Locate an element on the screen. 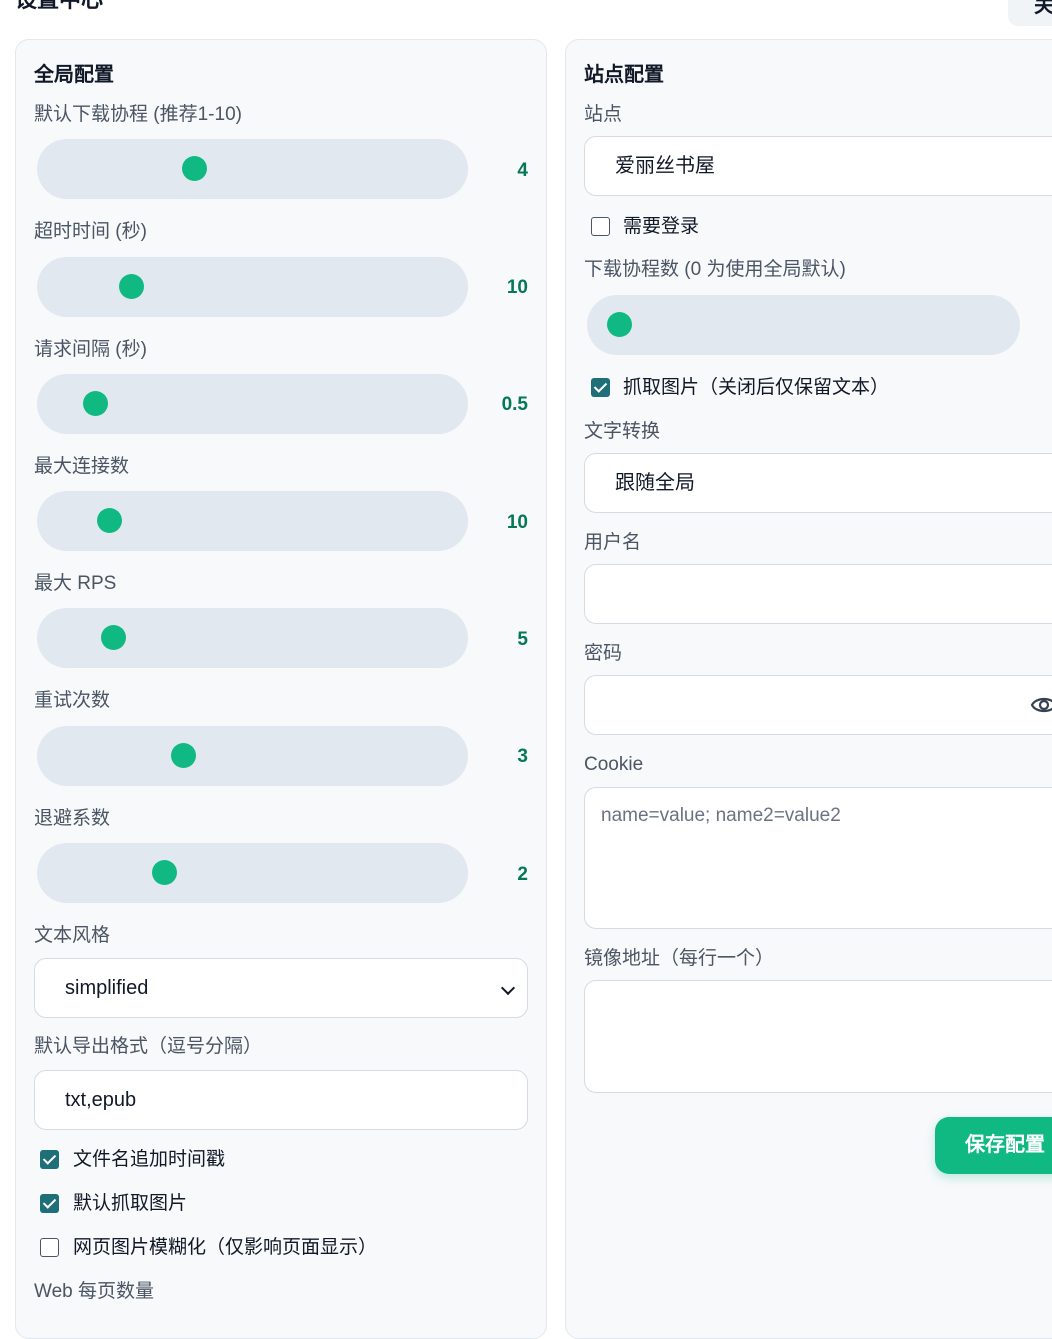 The width and height of the screenshot is (1052, 1339). timeout-value: 10 is located at coordinates (517, 287).